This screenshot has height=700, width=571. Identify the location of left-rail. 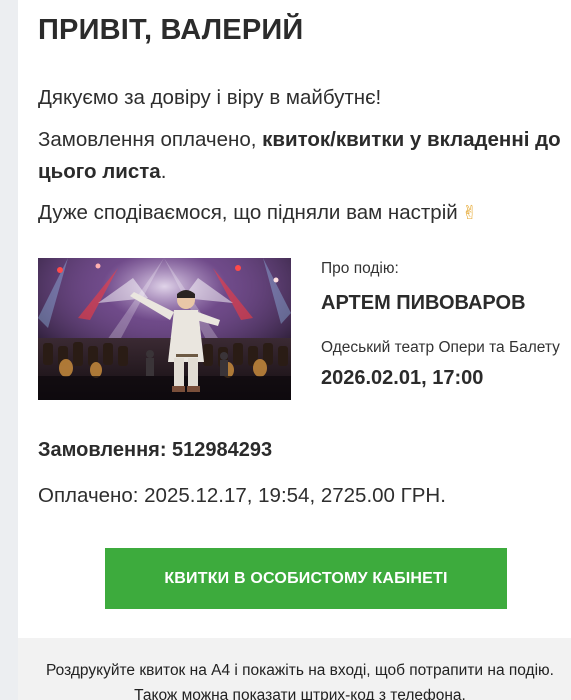
(9, 350).